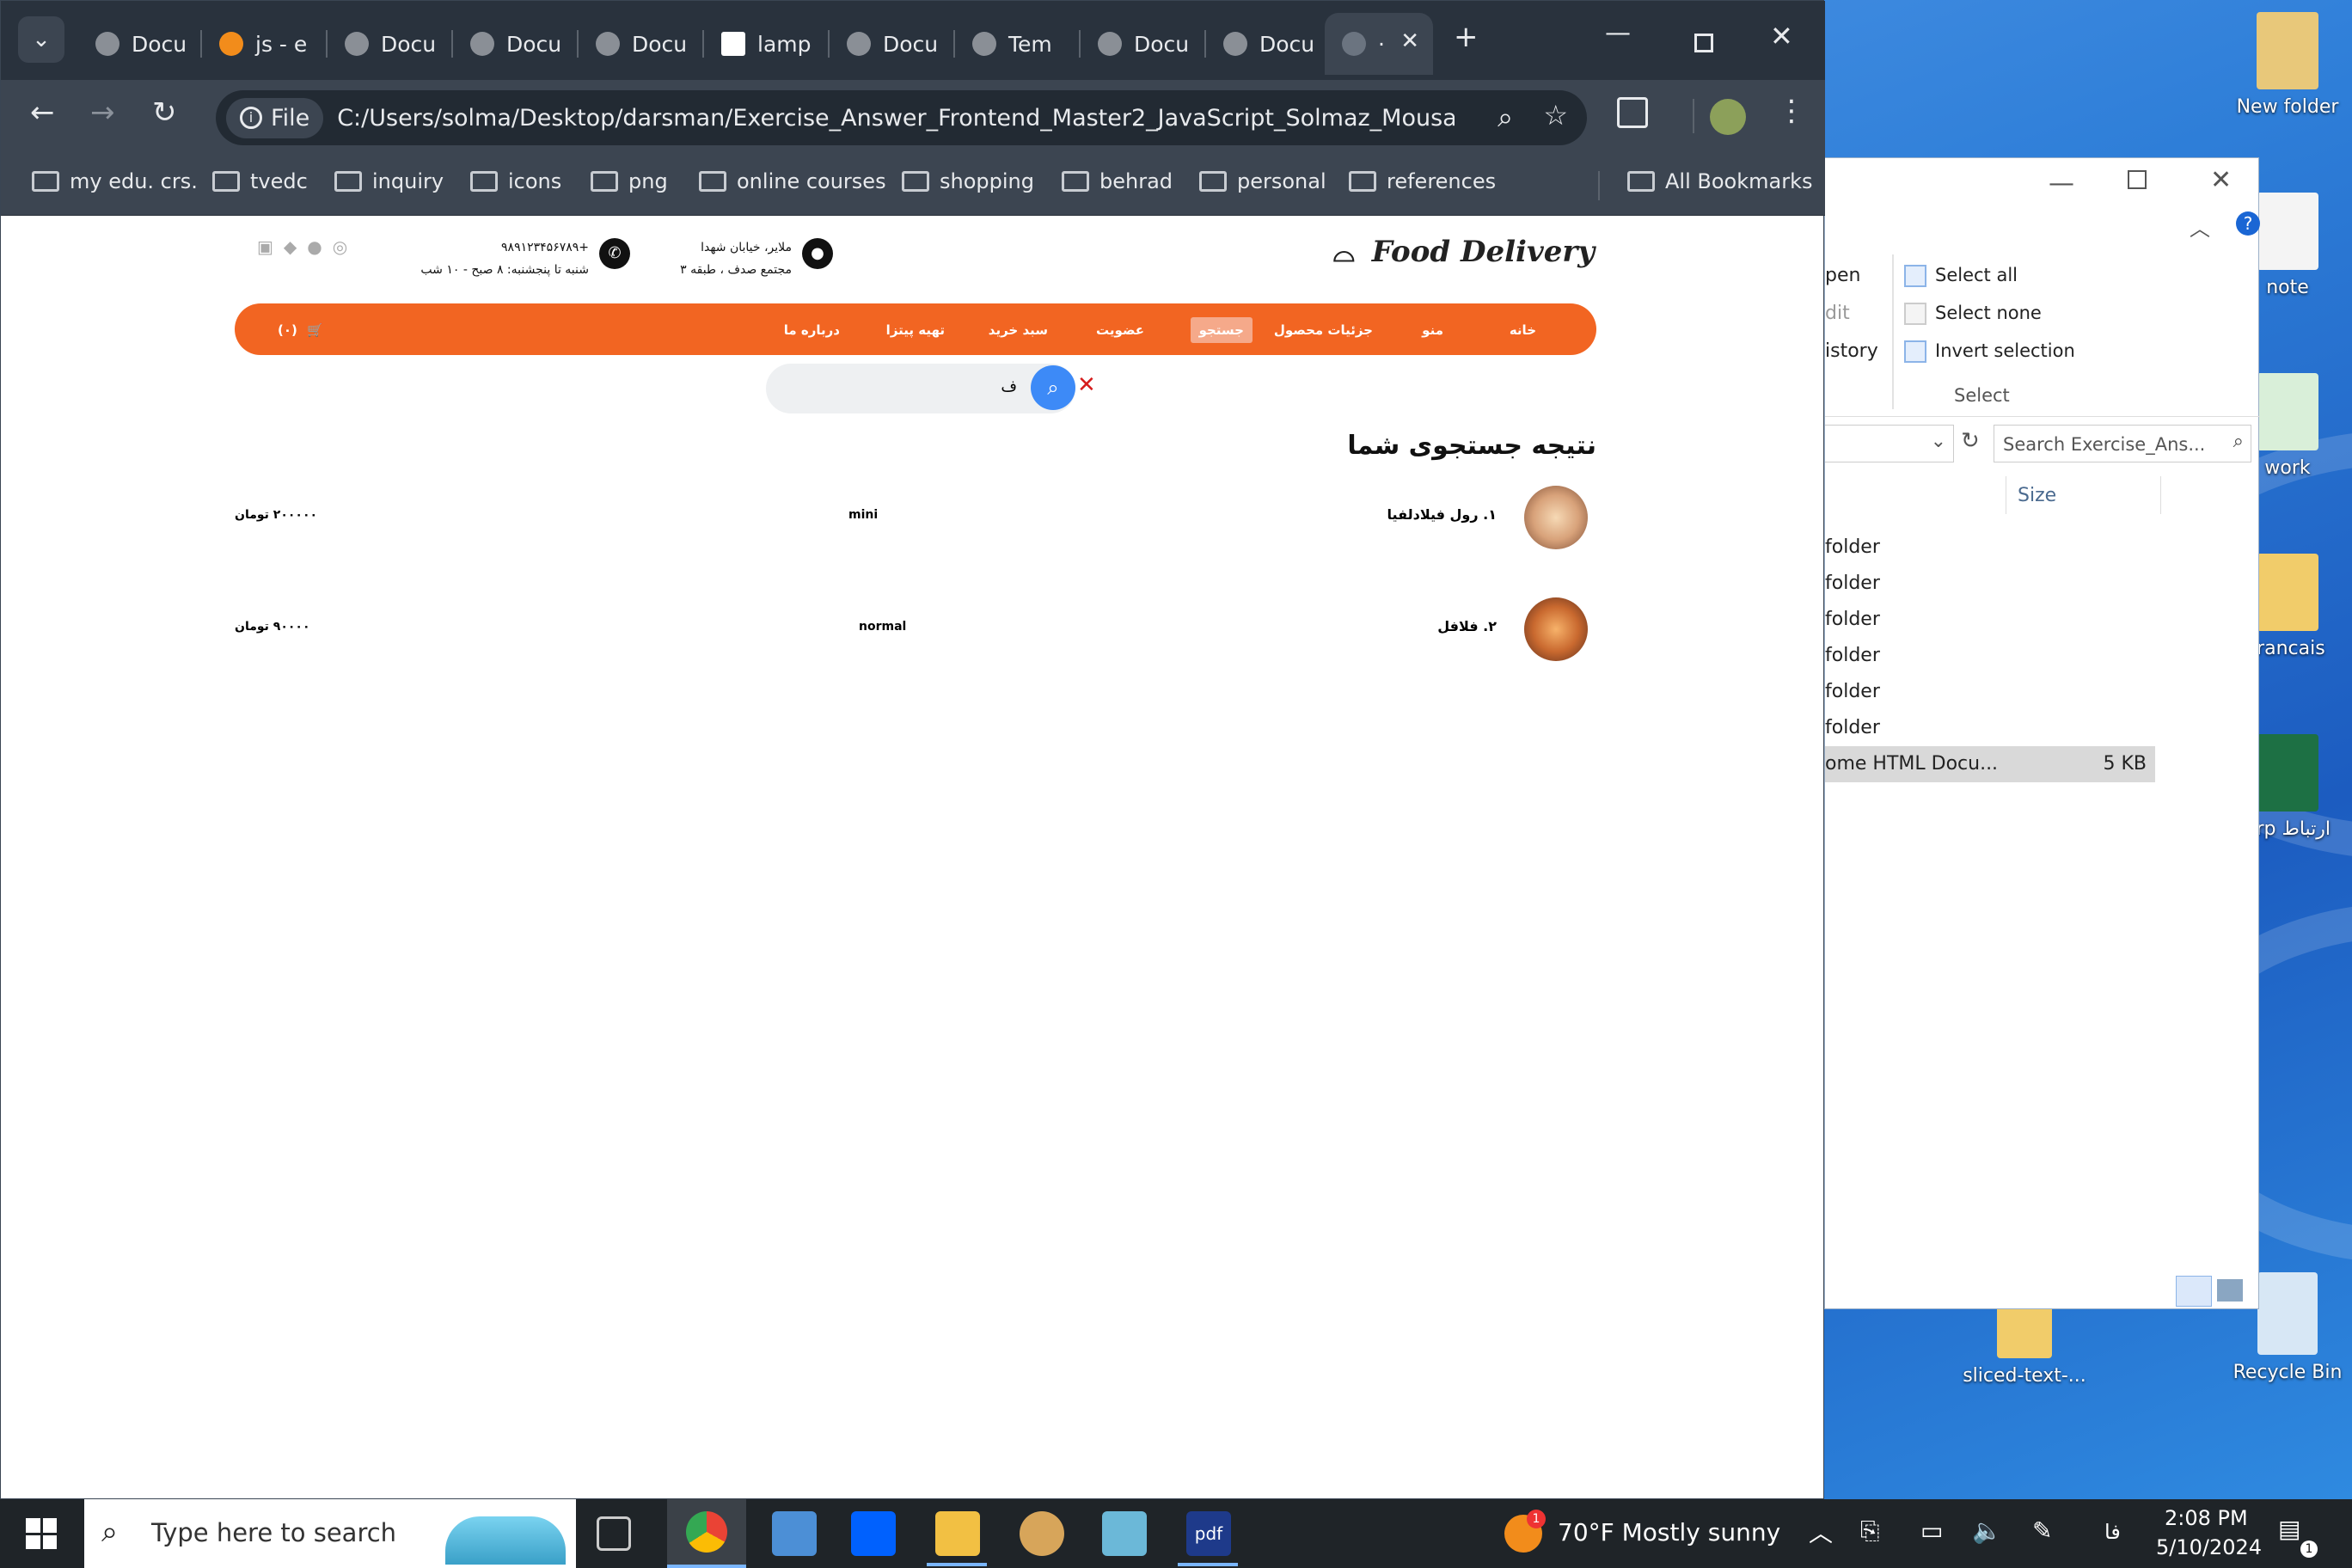  Describe the element at coordinates (706, 1533) in the screenshot. I see `taskbar-chrome-active` at that location.